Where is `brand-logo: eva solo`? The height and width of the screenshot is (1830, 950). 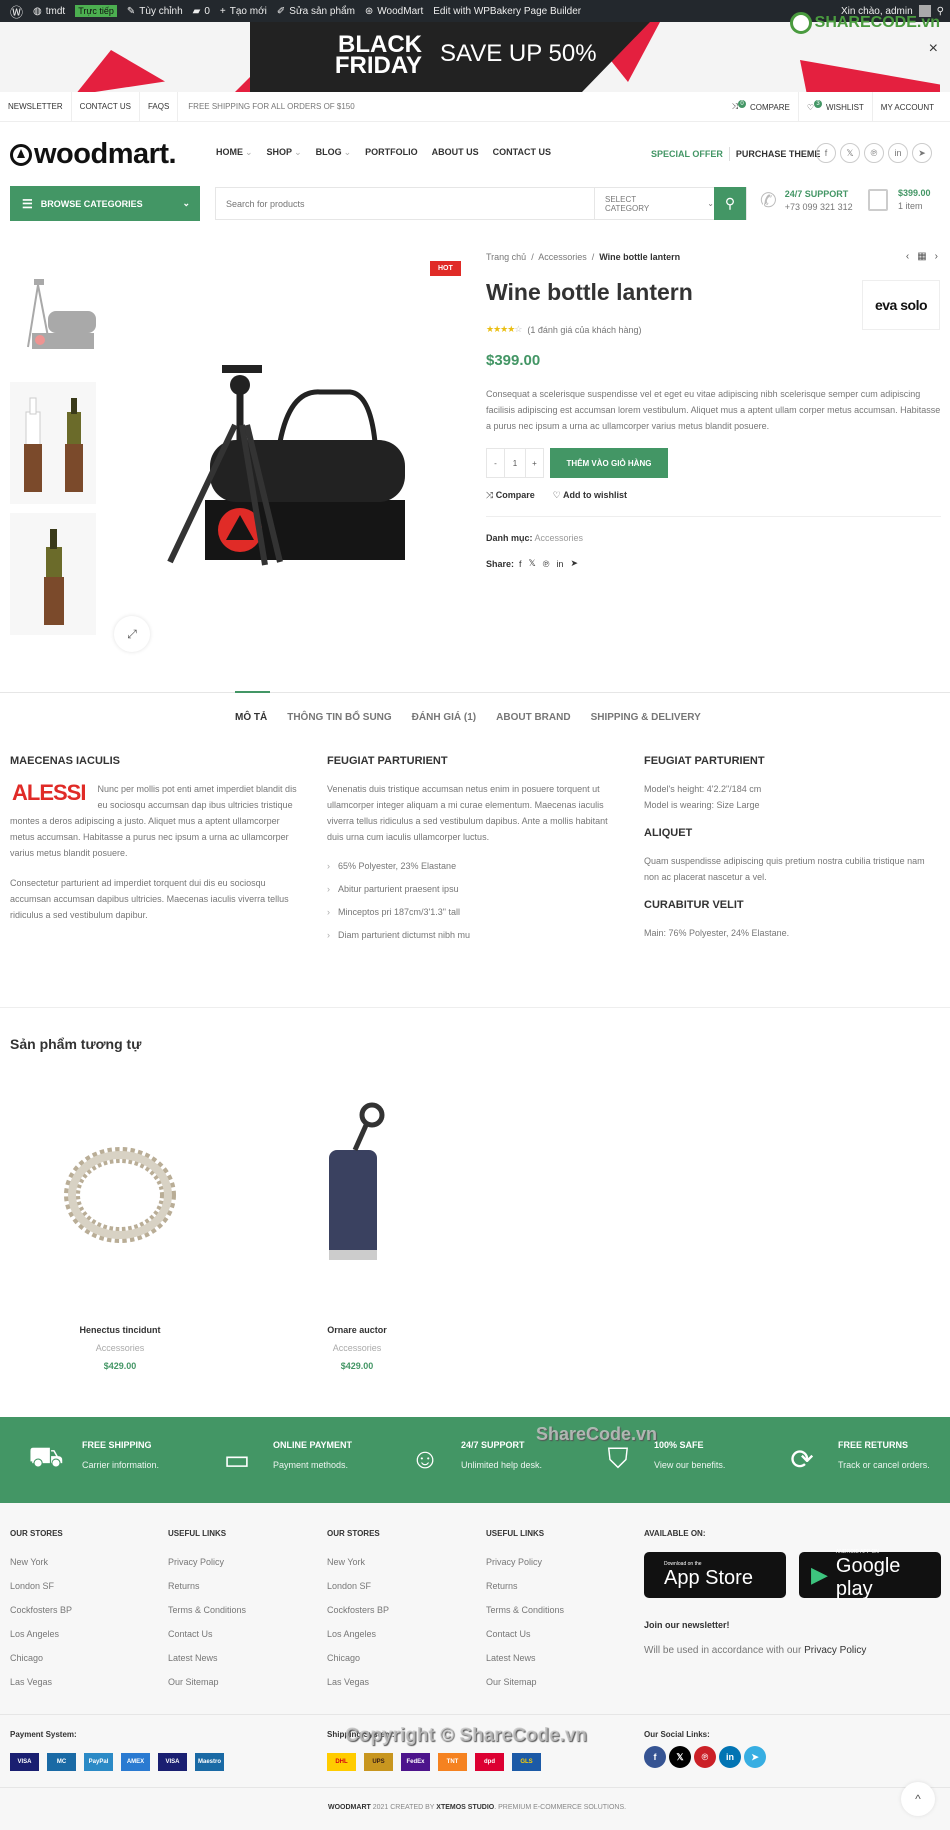
brand-logo: eva solo is located at coordinates (901, 305).